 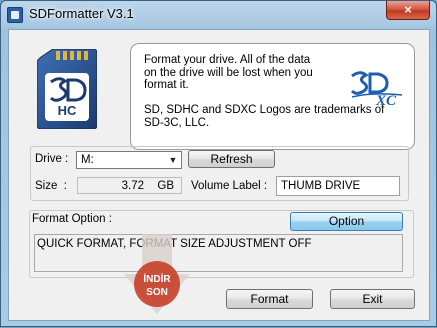 I want to click on title-bar: SDFormatter V3.1 ×, so click(x=218, y=14).